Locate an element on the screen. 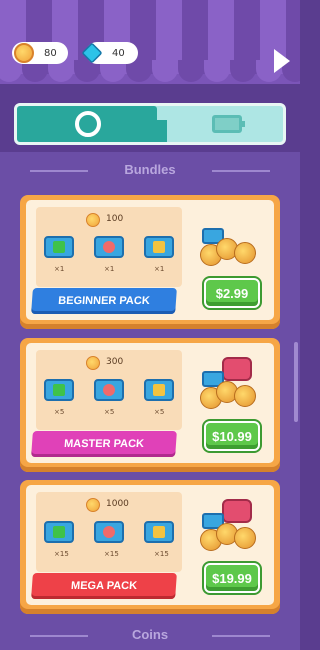 Image resolution: width=320 pixels, height=650 pixels. bundle-contents: 300 ×5 ×5 ×5 is located at coordinates (109, 390).